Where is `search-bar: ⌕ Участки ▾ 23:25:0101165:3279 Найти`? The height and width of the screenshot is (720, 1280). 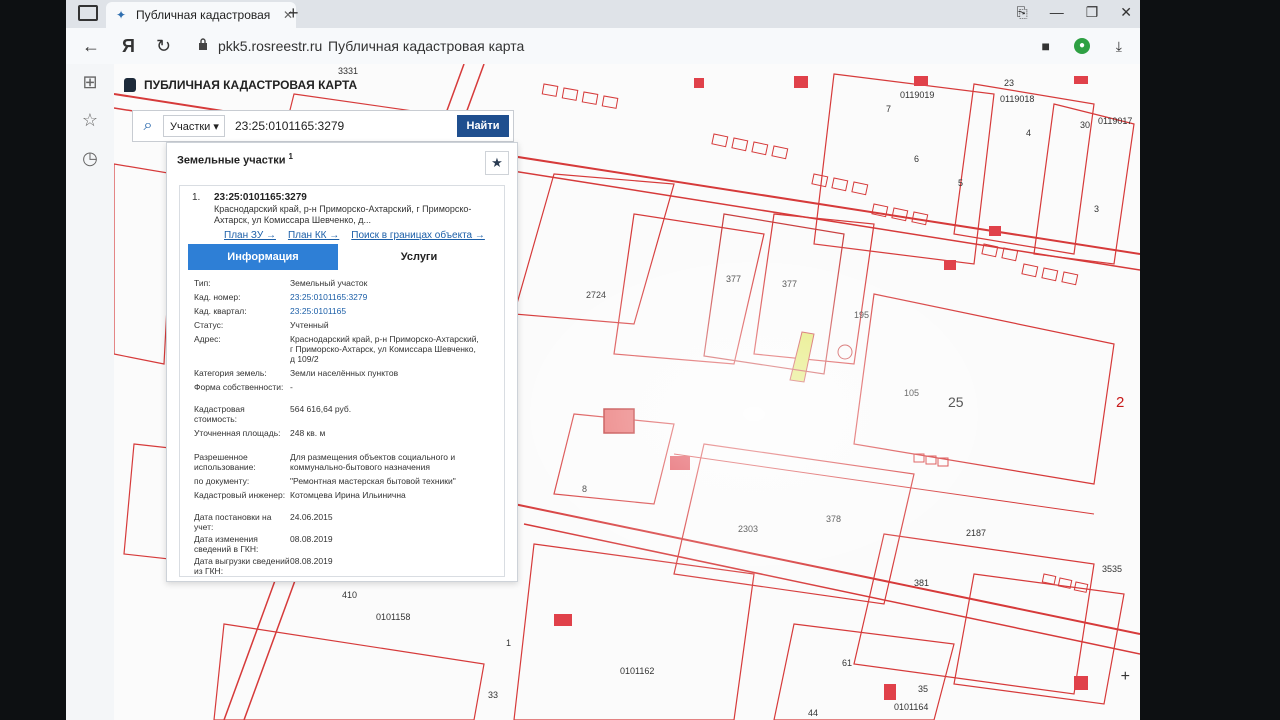
search-bar: ⌕ Участки ▾ 23:25:0101165:3279 Найти is located at coordinates (323, 126).